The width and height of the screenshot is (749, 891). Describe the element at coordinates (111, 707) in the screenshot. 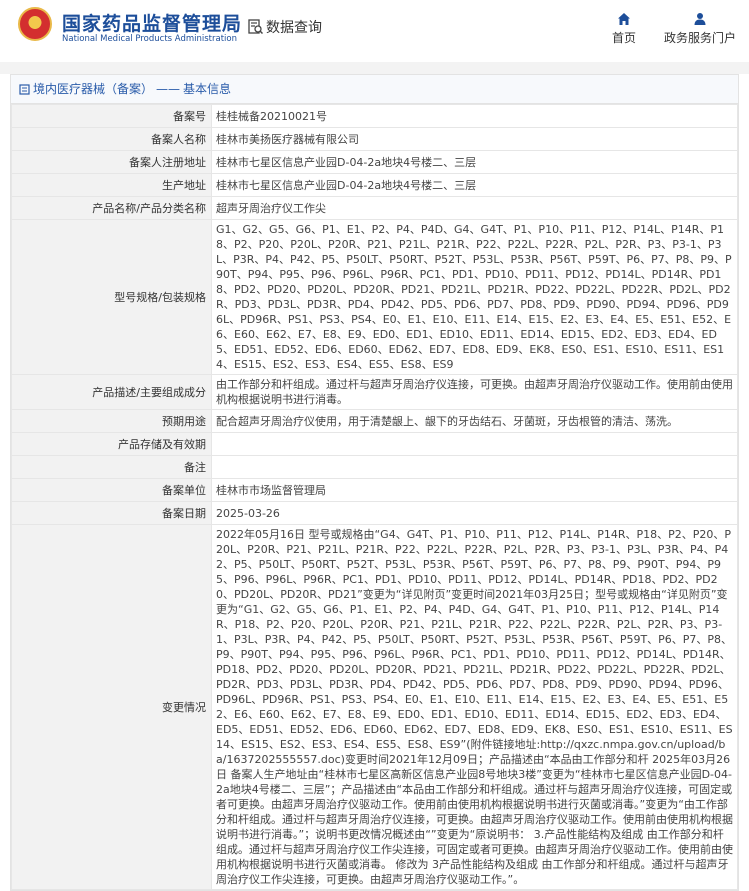

I see `field-label: 变更情况` at that location.